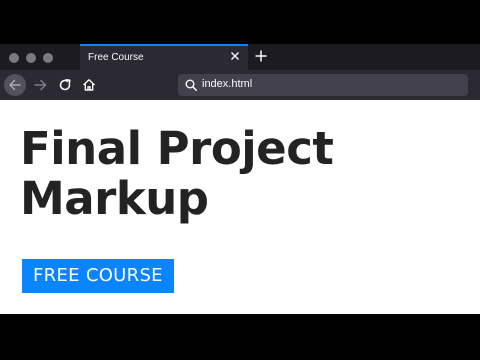  I want to click on reload-button, so click(65, 85).